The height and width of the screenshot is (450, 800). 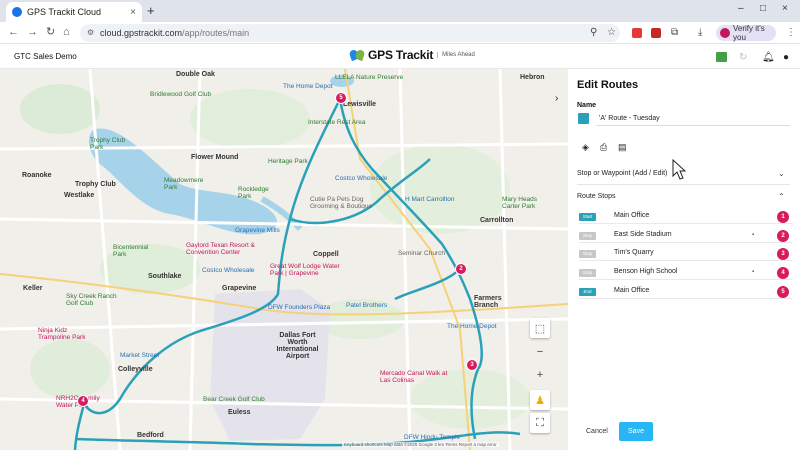 I want to click on tab-close-icon: ×, so click(x=133, y=12).